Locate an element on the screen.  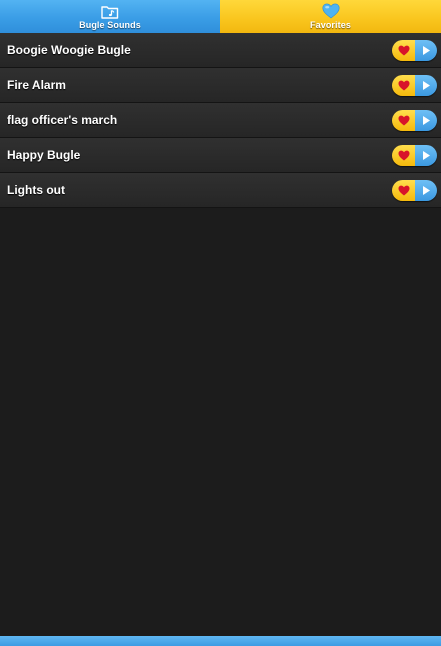
list-item: flag officer's march is located at coordinates (220, 120).